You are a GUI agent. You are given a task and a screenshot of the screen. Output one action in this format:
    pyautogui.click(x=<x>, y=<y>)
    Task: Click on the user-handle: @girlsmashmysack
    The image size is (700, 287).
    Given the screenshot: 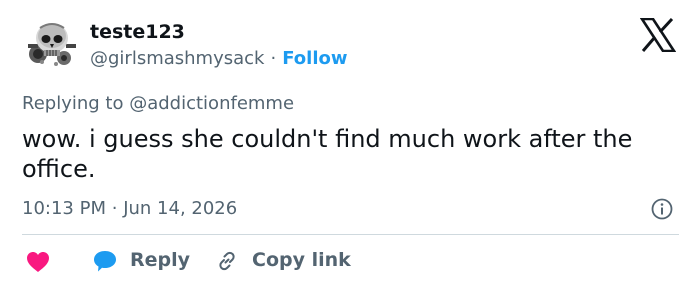 What is the action you would take?
    pyautogui.click(x=177, y=58)
    